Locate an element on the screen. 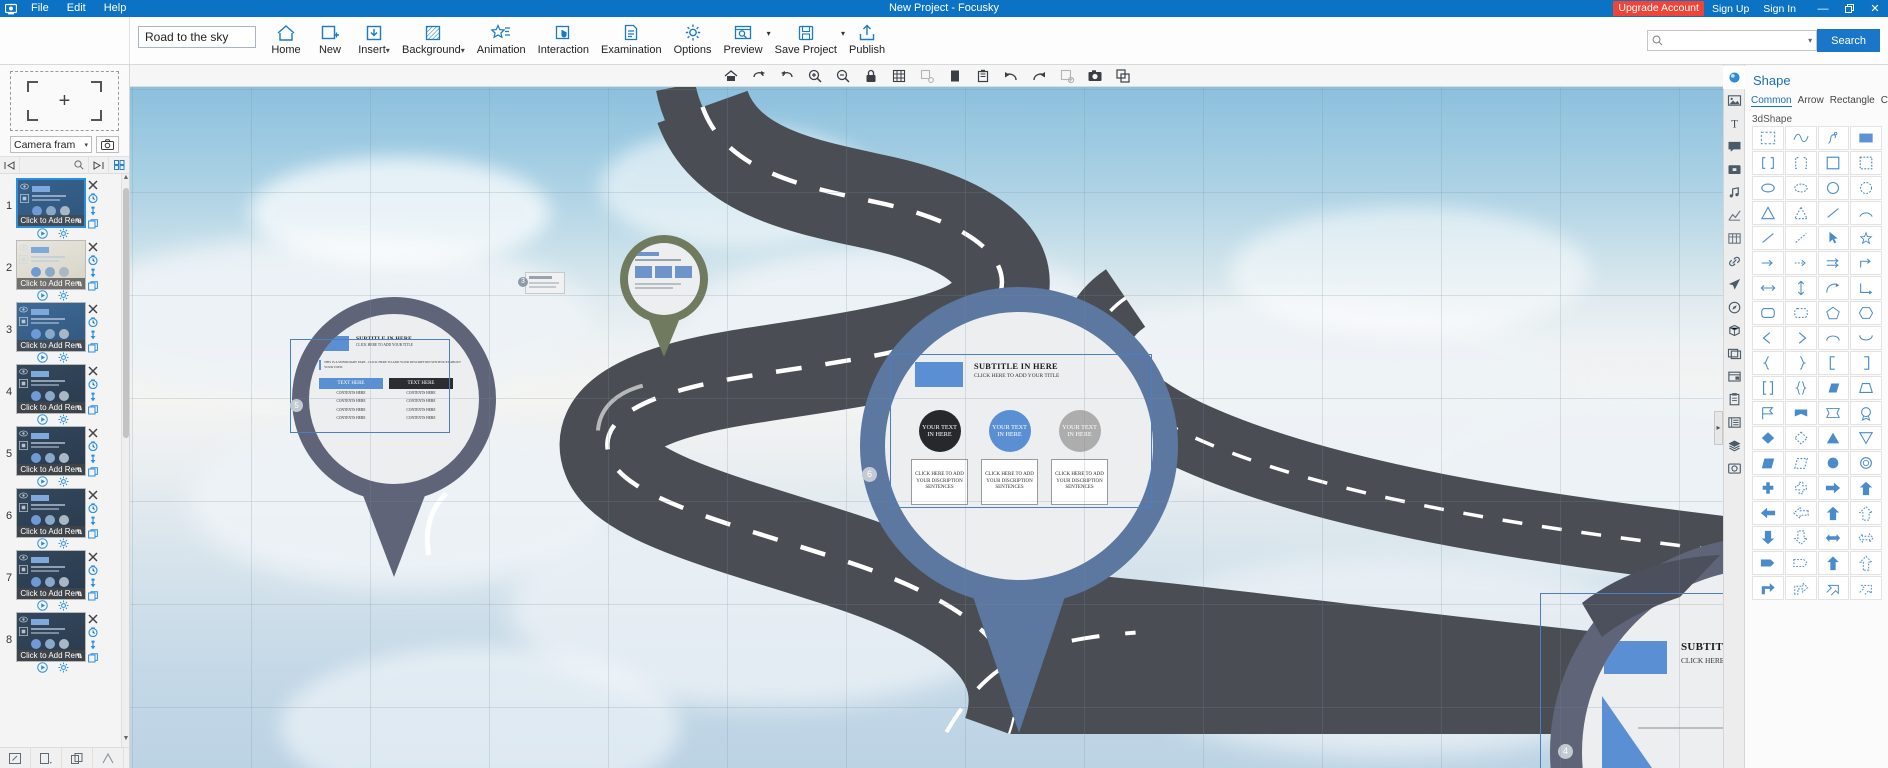  shape-arrow-tag-dashed-icon is located at coordinates (1800, 563).